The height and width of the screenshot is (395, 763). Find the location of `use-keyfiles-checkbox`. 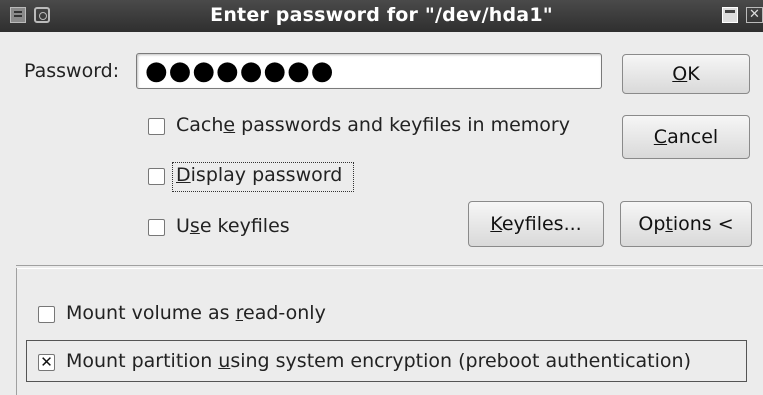

use-keyfiles-checkbox is located at coordinates (156, 227).